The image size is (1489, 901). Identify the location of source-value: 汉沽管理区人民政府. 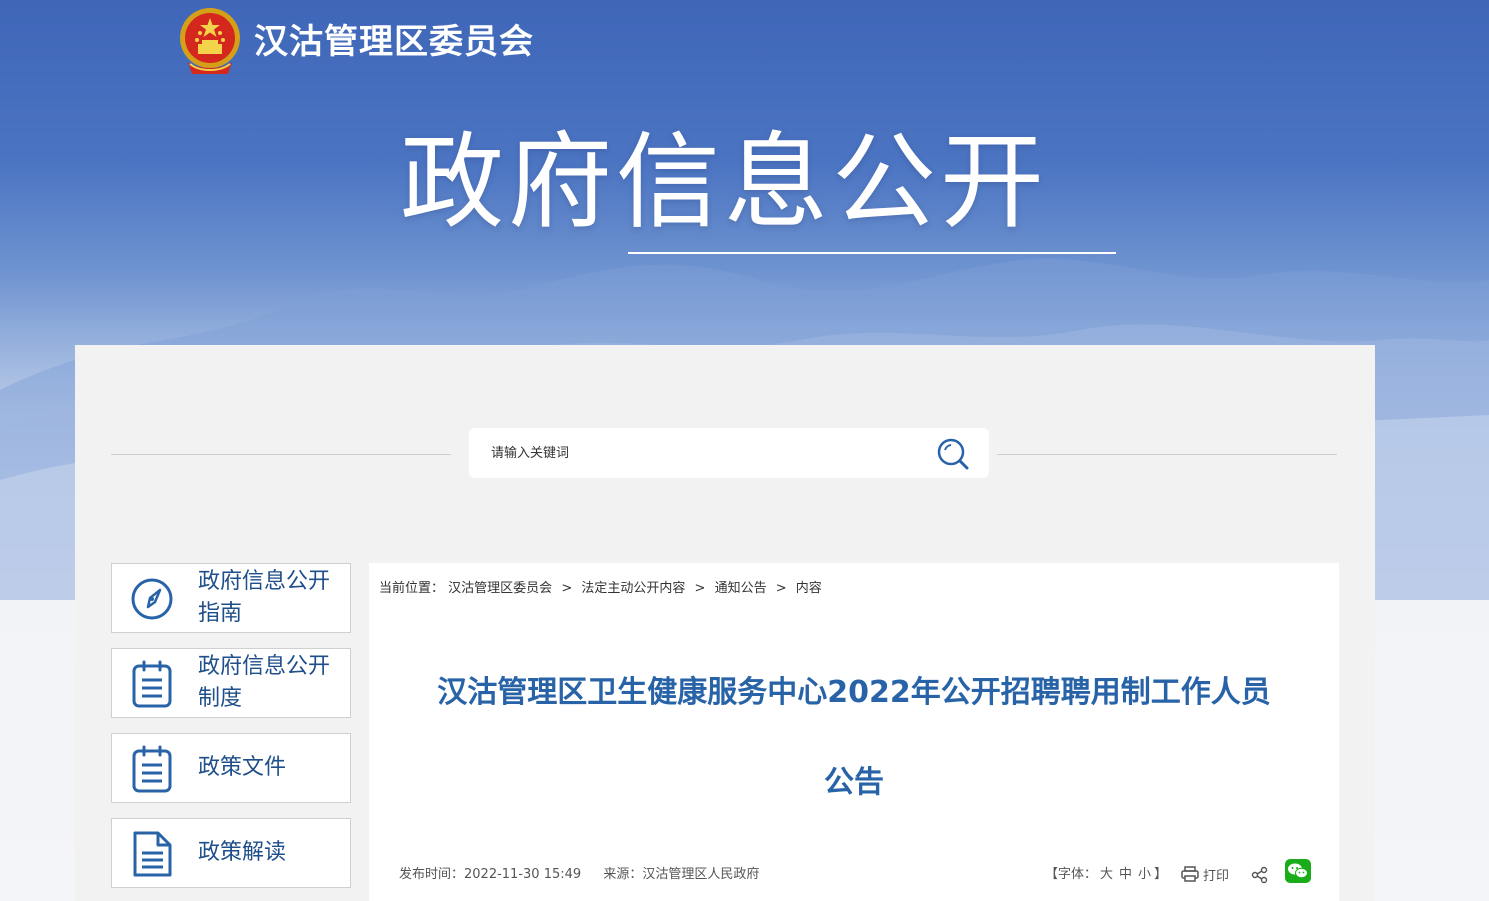
(701, 874).